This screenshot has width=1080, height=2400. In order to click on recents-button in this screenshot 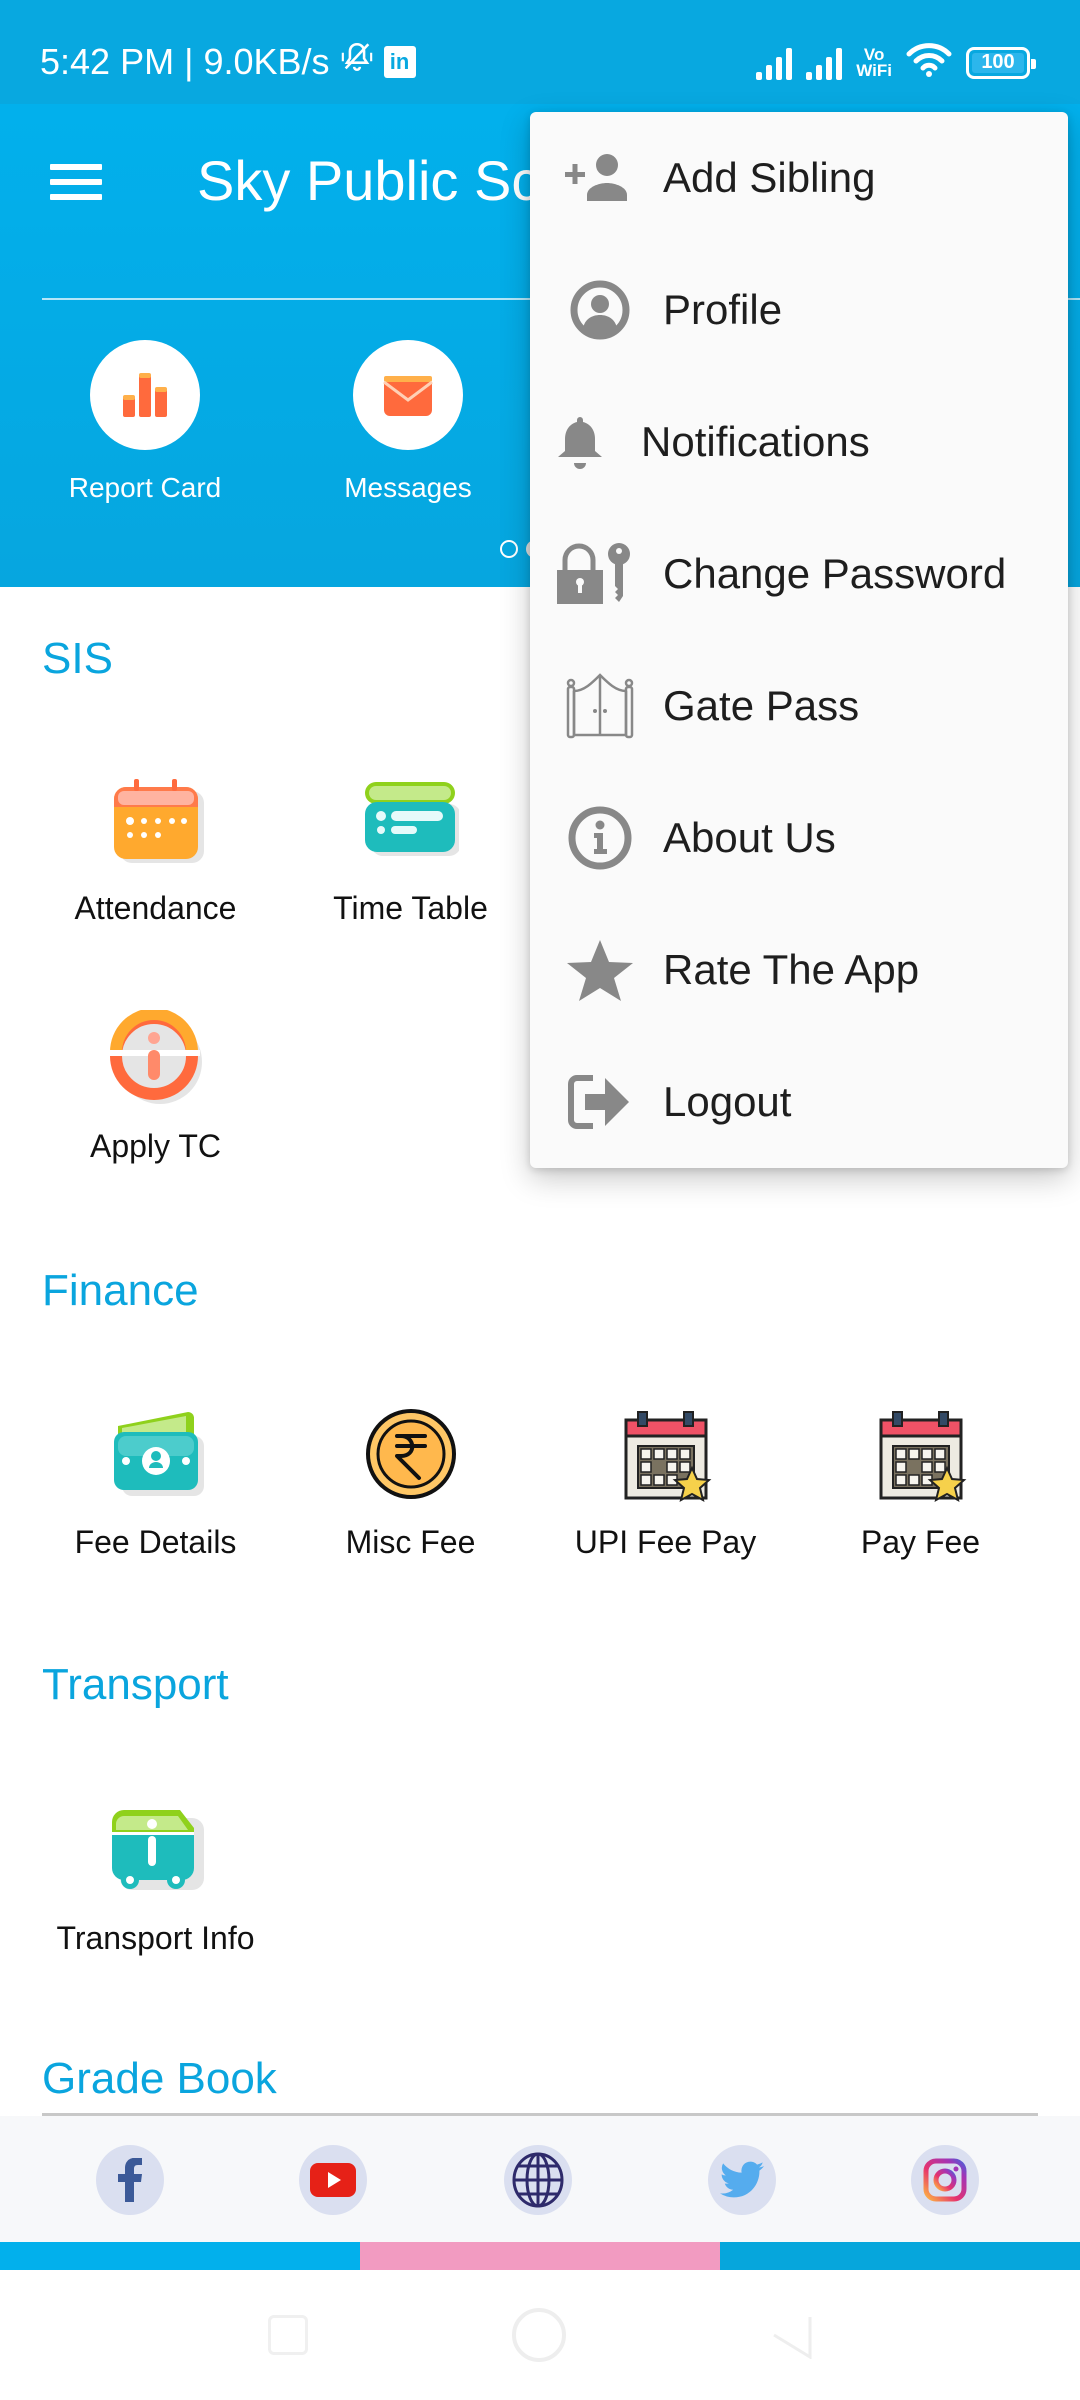, I will do `click(288, 2335)`.